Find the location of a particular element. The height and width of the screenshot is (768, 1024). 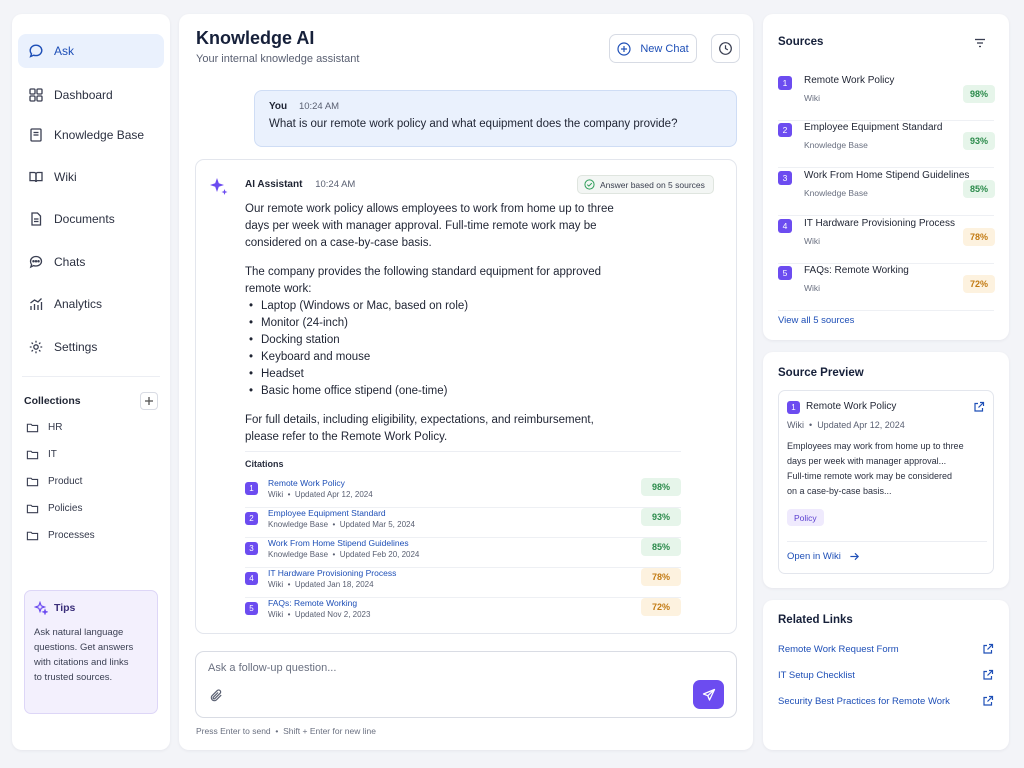

source-item: 5 FAQs: Remote Working Wiki 72% is located at coordinates (886, 287).